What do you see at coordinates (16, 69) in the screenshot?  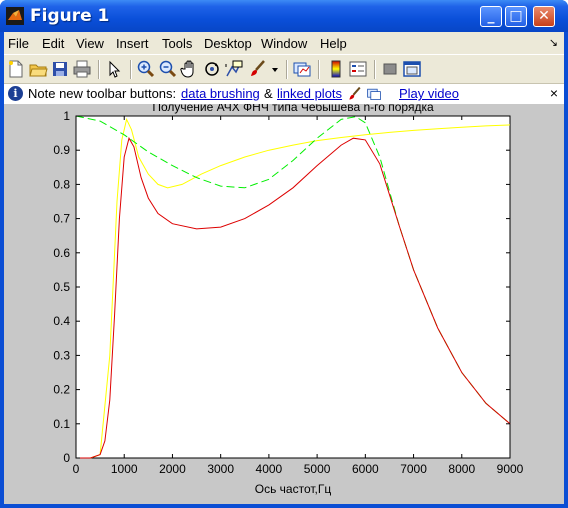 I see `new-figure-icon` at bounding box center [16, 69].